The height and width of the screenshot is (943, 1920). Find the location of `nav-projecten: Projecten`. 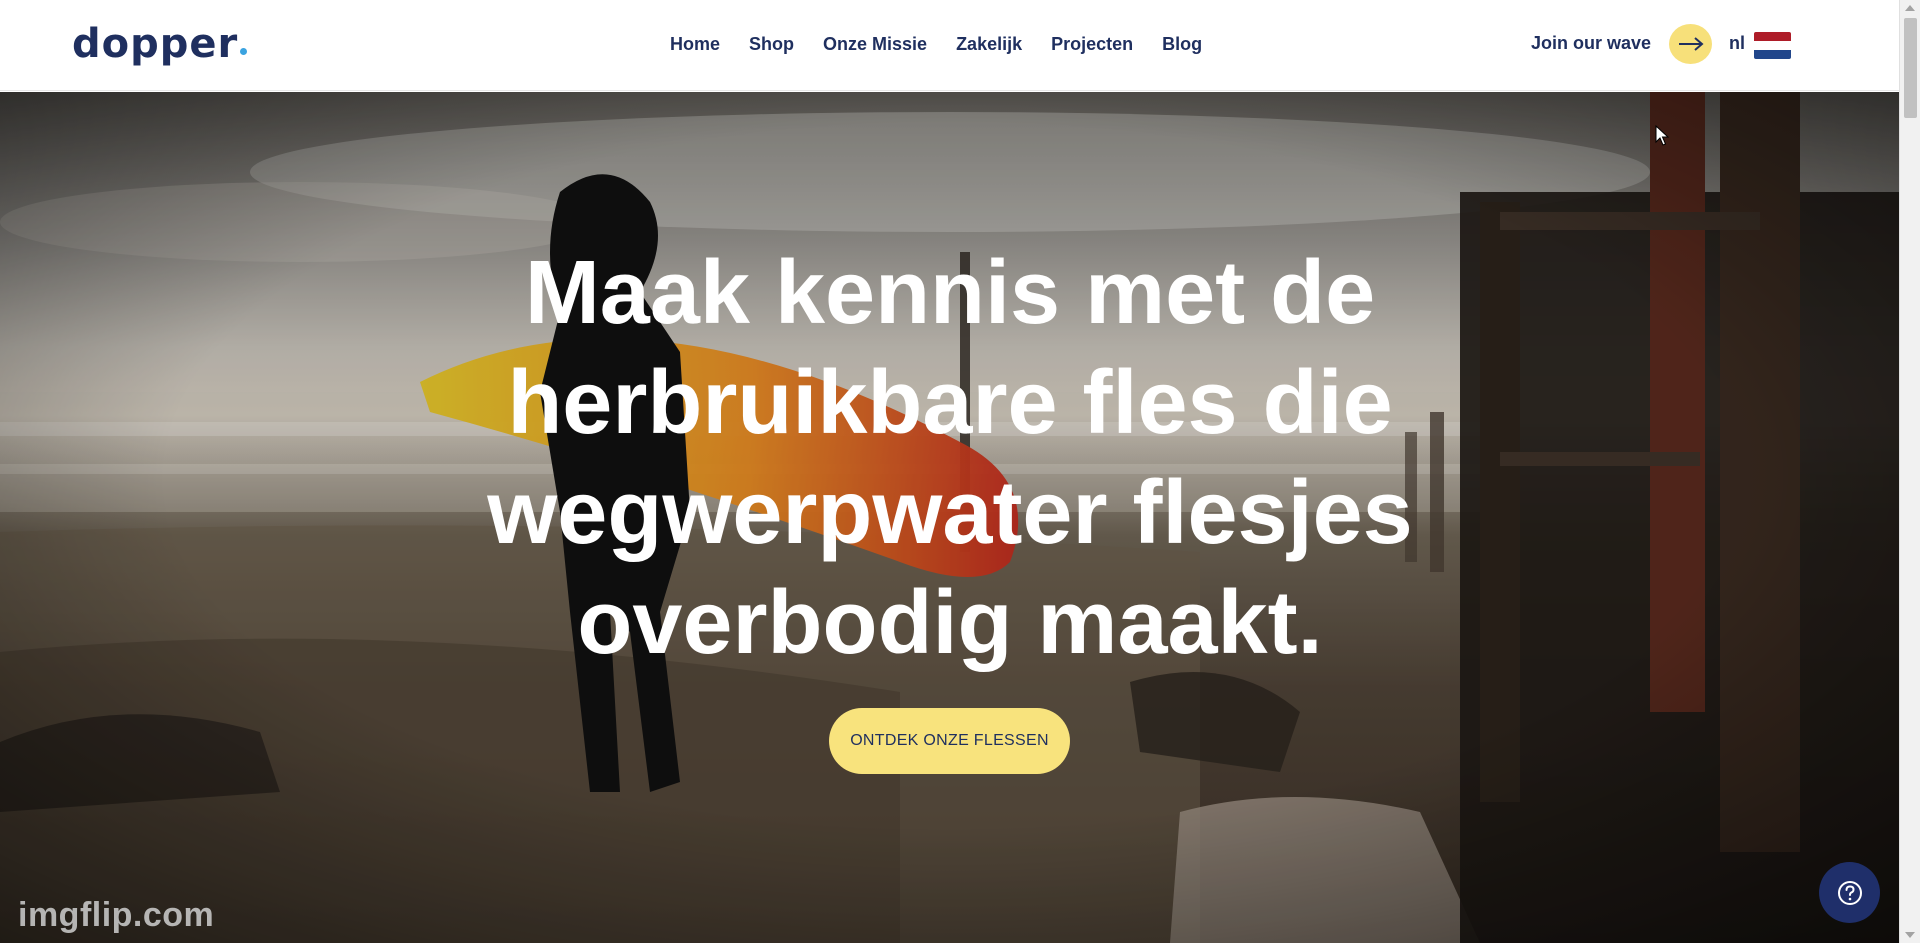

nav-projecten: Projecten is located at coordinates (1092, 44).